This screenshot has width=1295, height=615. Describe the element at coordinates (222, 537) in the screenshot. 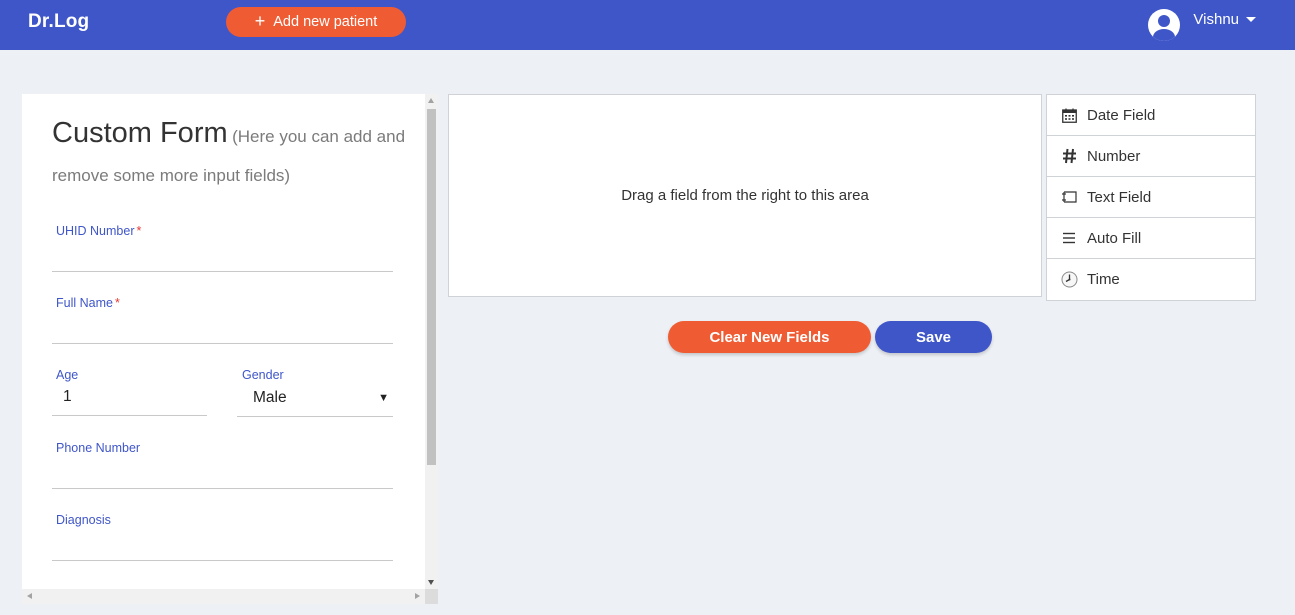

I see `diagnosis-field: Diagnosis` at that location.